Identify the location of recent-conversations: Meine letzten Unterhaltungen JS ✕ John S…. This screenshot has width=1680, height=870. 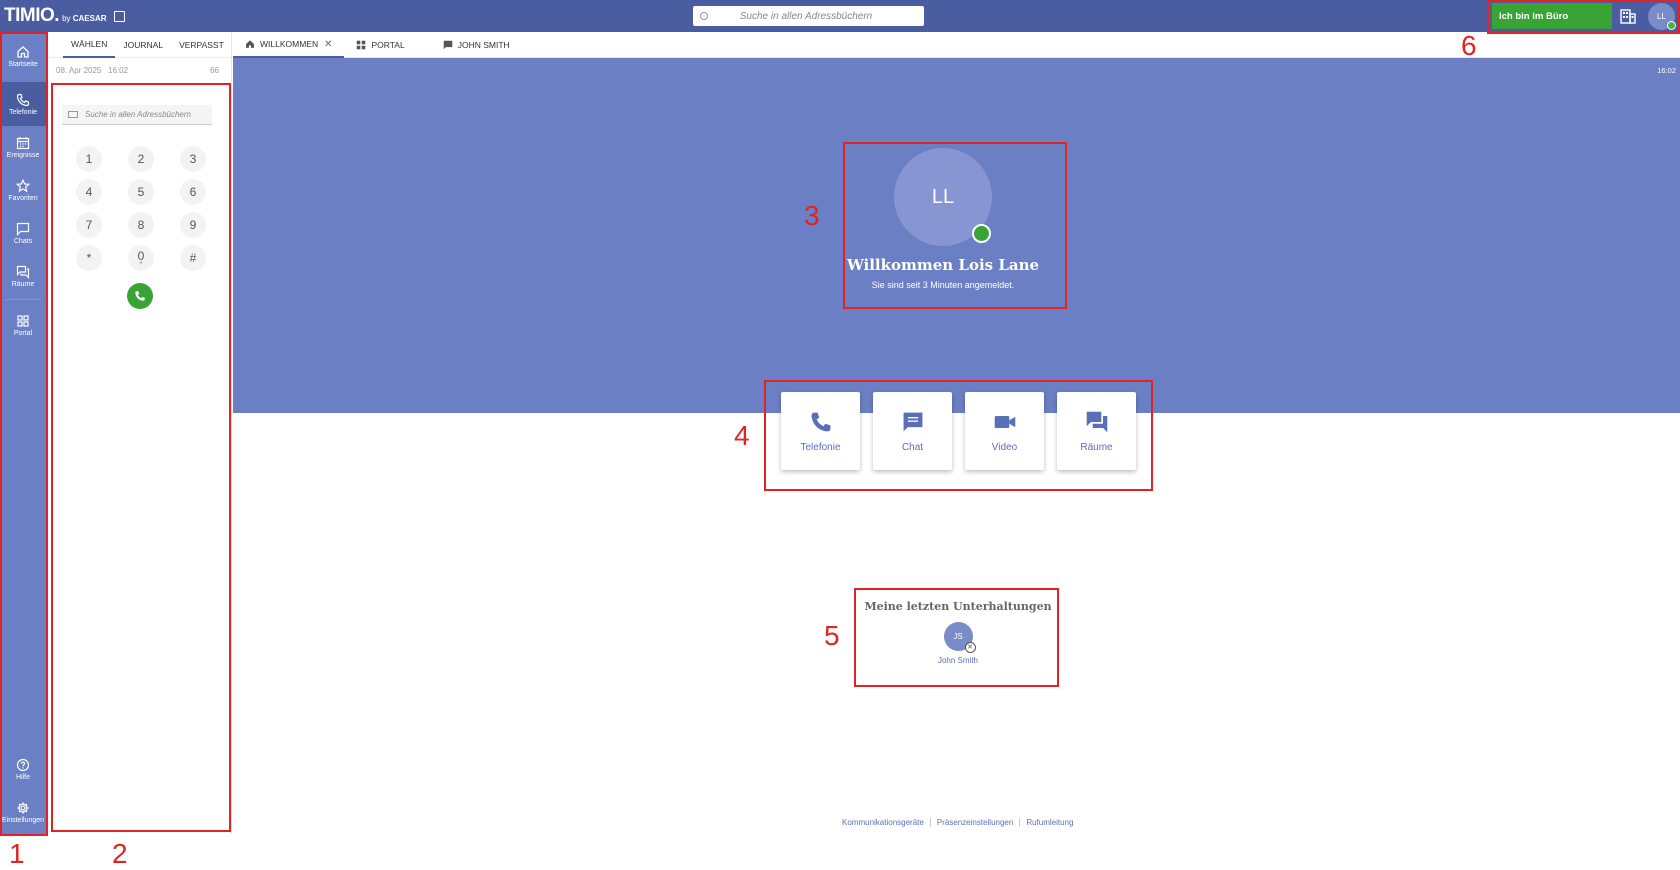
(958, 632).